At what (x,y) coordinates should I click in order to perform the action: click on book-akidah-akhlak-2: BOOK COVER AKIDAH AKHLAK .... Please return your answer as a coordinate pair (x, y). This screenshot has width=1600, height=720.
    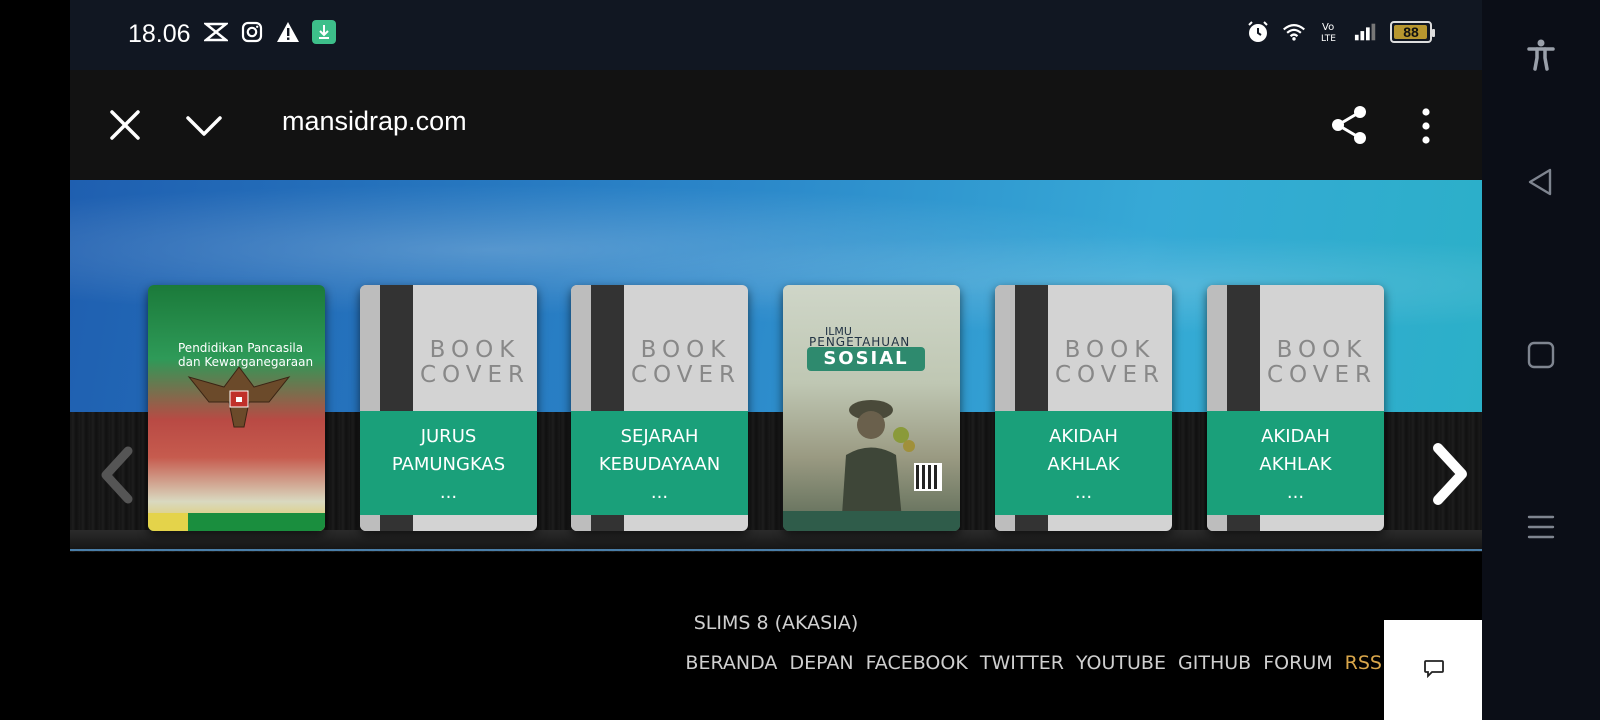
    Looking at the image, I should click on (1295, 408).